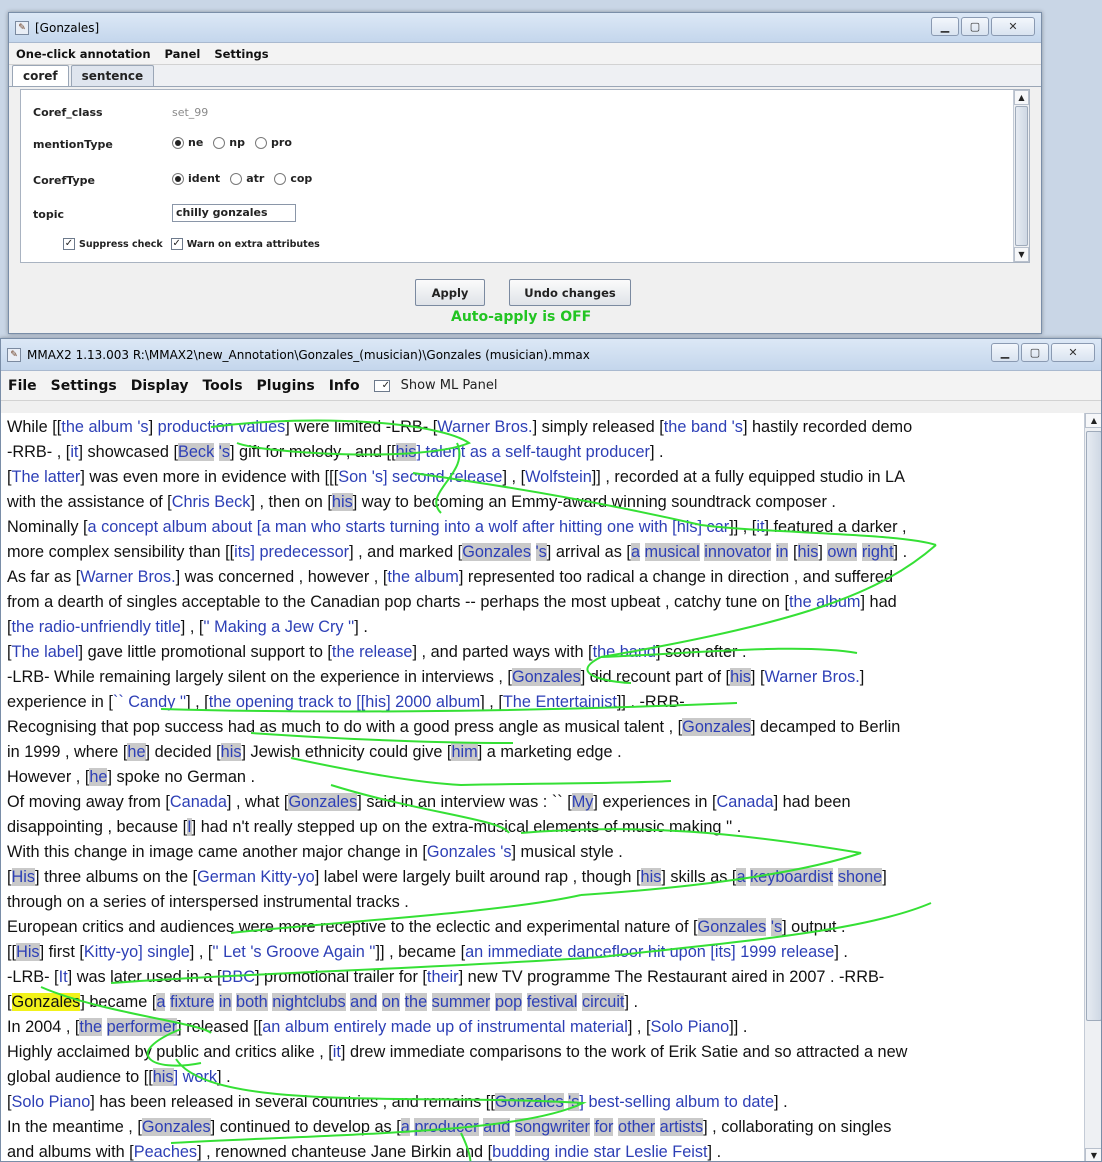 This screenshot has height=1162, width=1102. I want to click on markable: Beck, so click(196, 452).